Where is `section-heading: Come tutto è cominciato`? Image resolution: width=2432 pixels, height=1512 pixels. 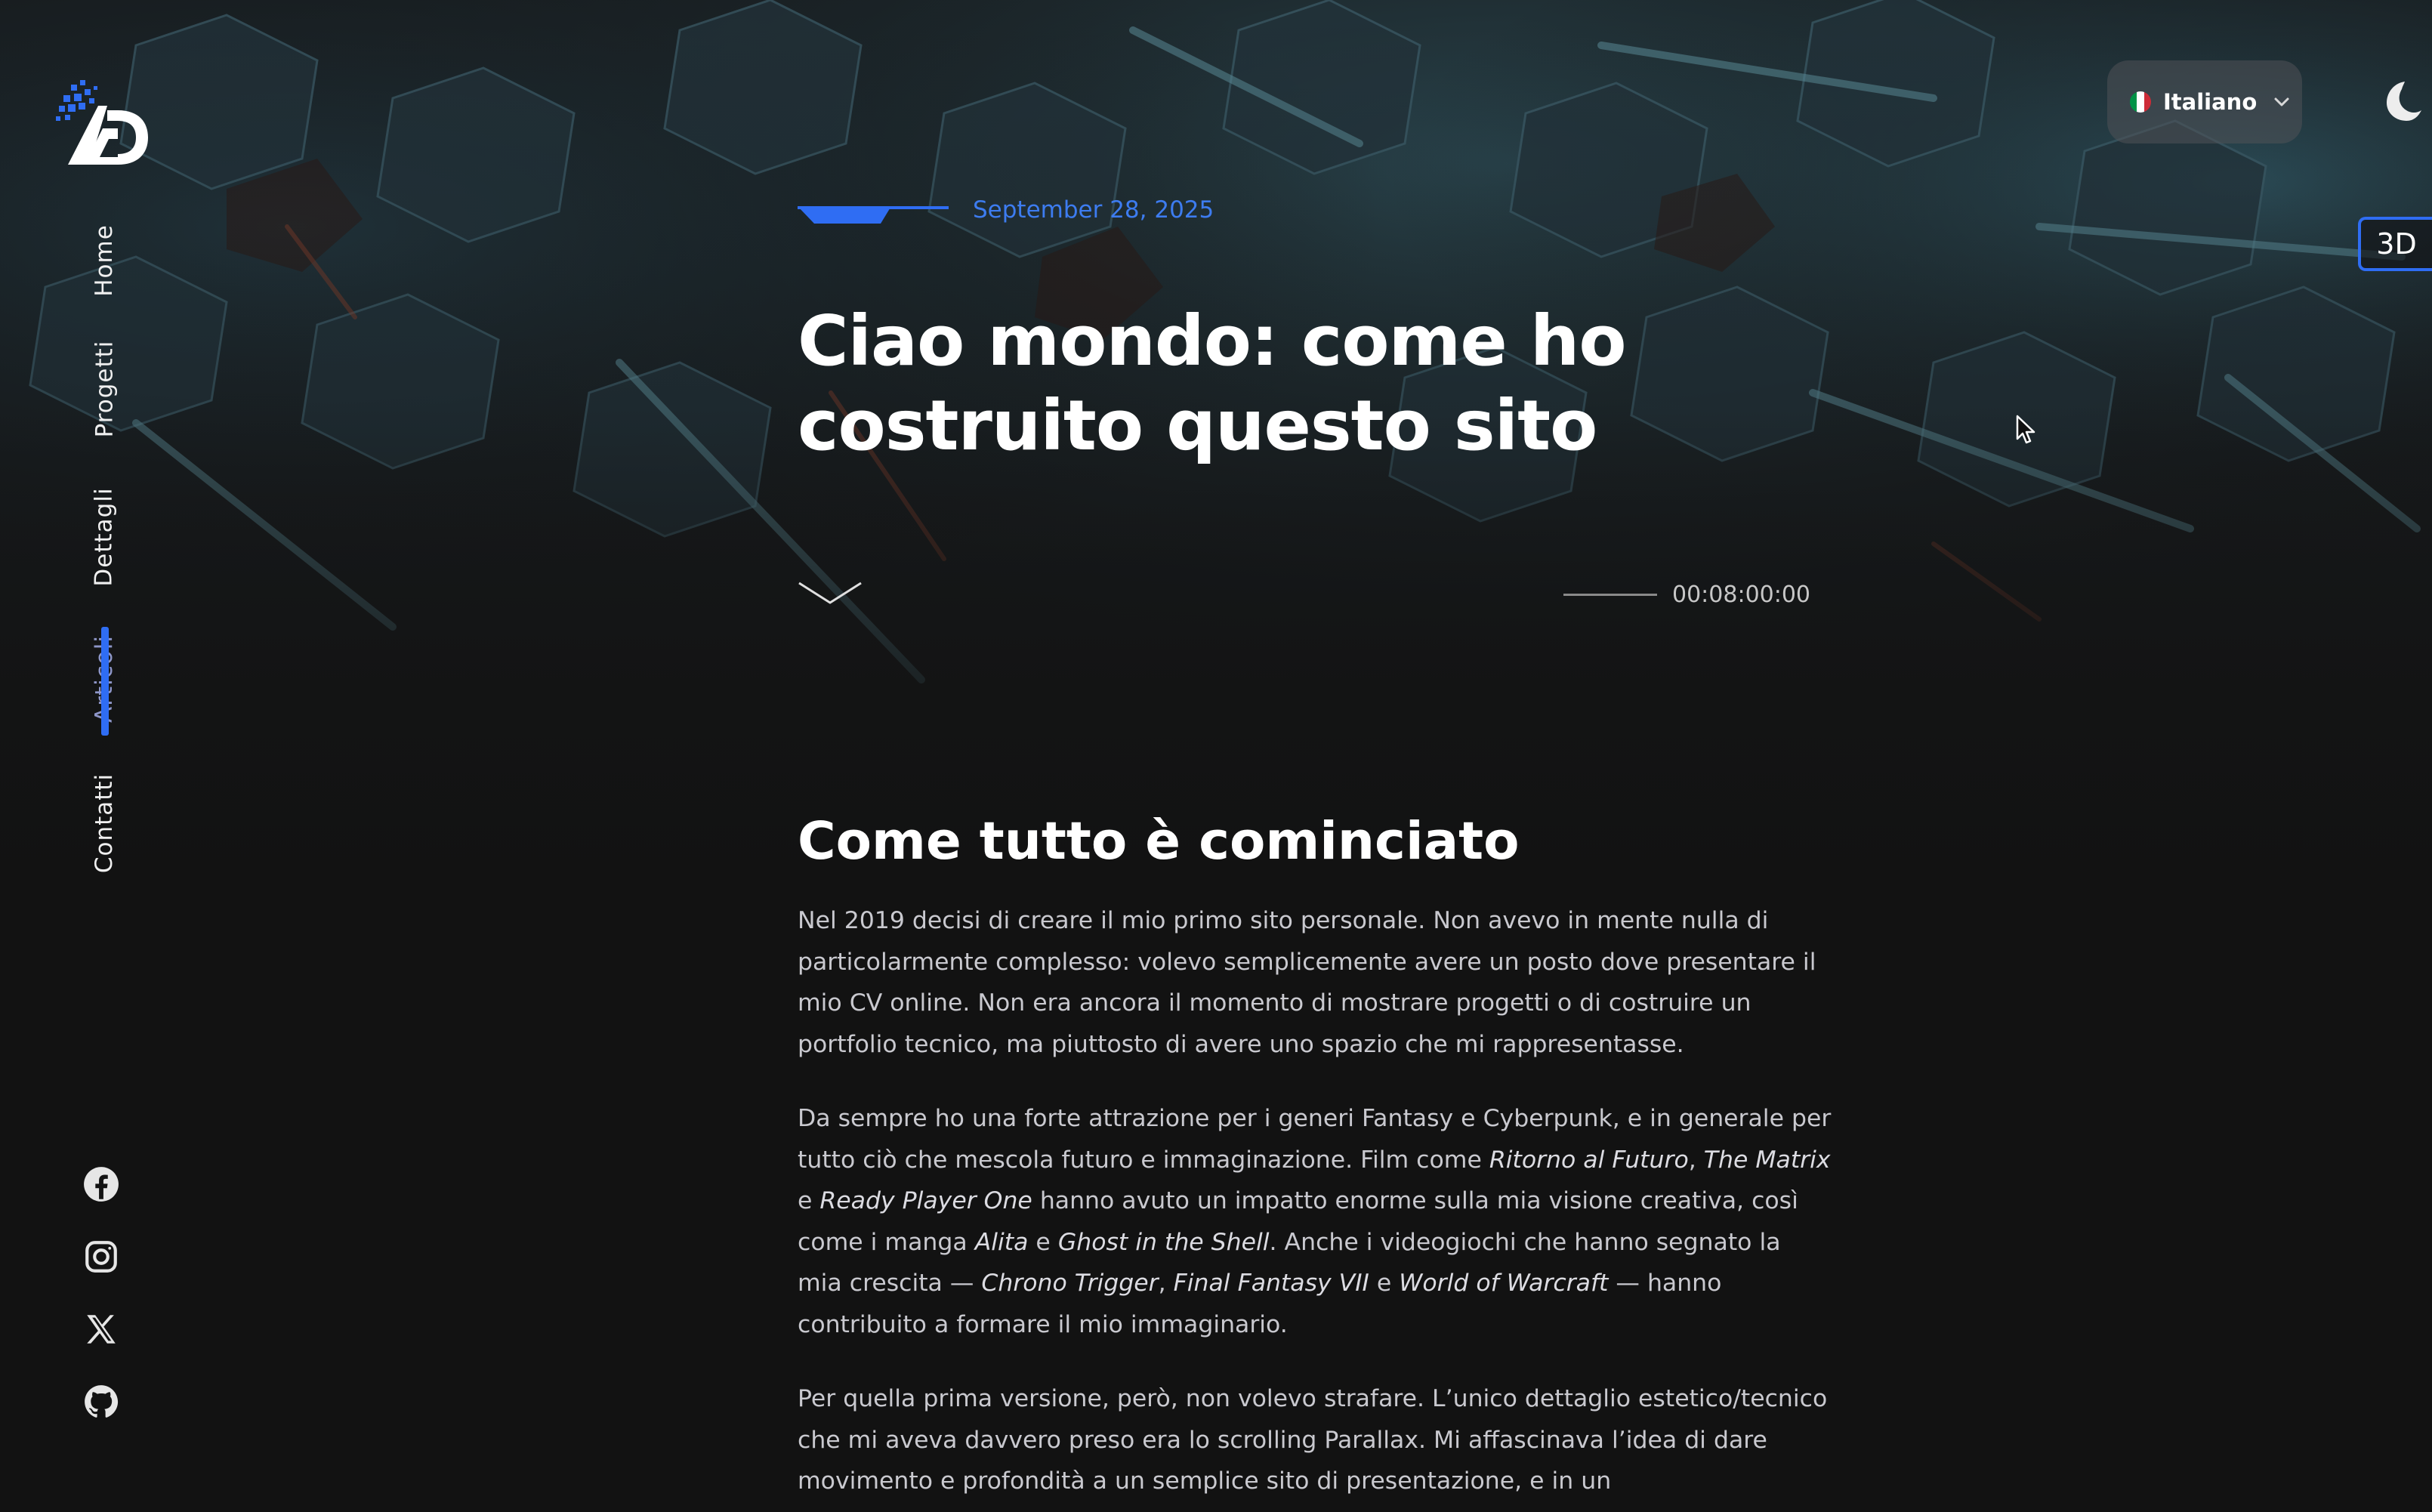
section-heading: Come tutto è cominciato is located at coordinates (1159, 842).